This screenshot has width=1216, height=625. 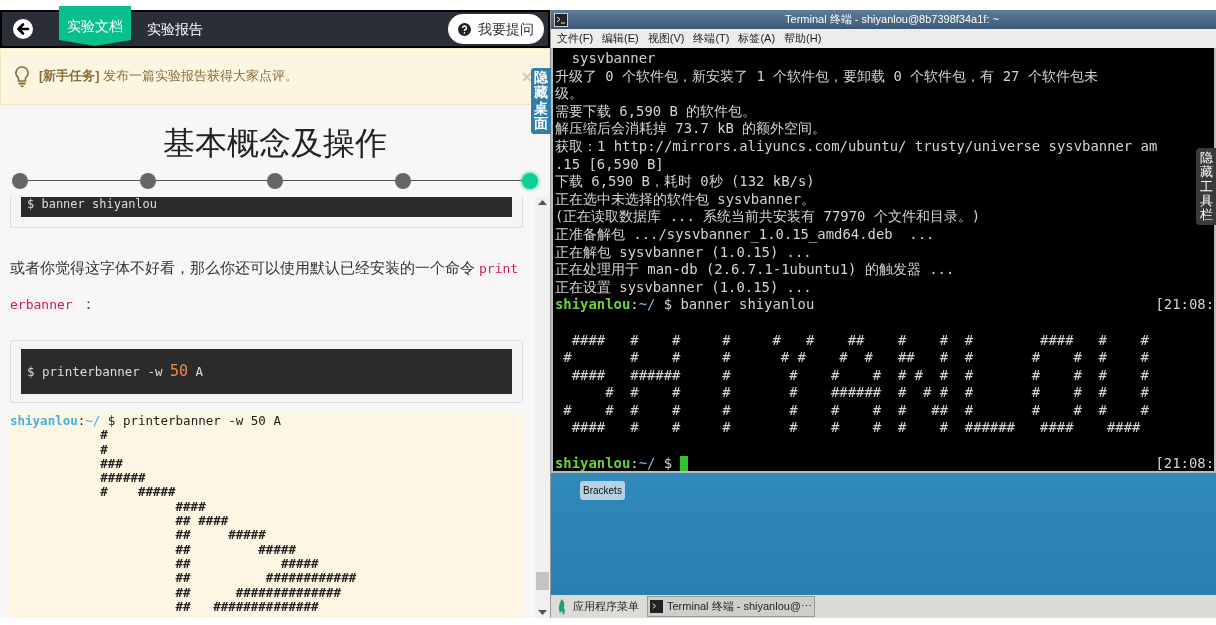 I want to click on terminal-line: 正在选中未选择的软件包 sysvbanner。, so click(x=685, y=199).